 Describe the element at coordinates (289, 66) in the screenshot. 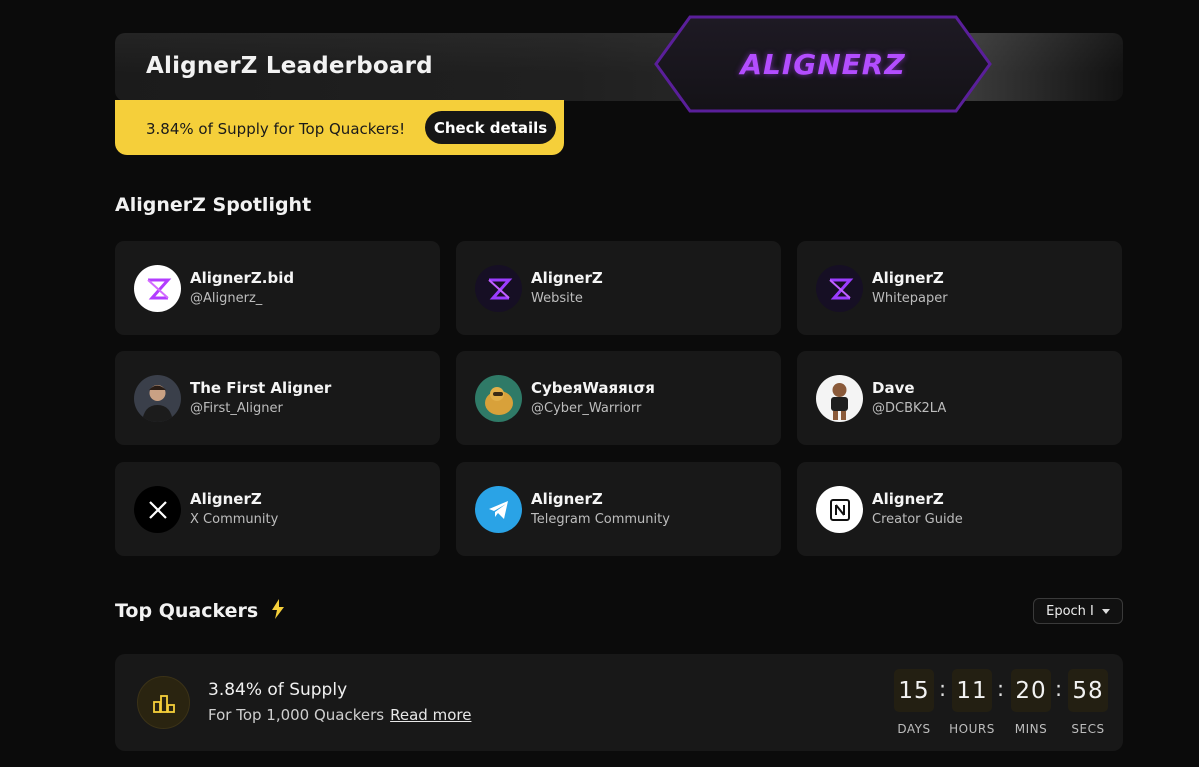

I see `page-title: AlignerZ Leaderboard` at that location.